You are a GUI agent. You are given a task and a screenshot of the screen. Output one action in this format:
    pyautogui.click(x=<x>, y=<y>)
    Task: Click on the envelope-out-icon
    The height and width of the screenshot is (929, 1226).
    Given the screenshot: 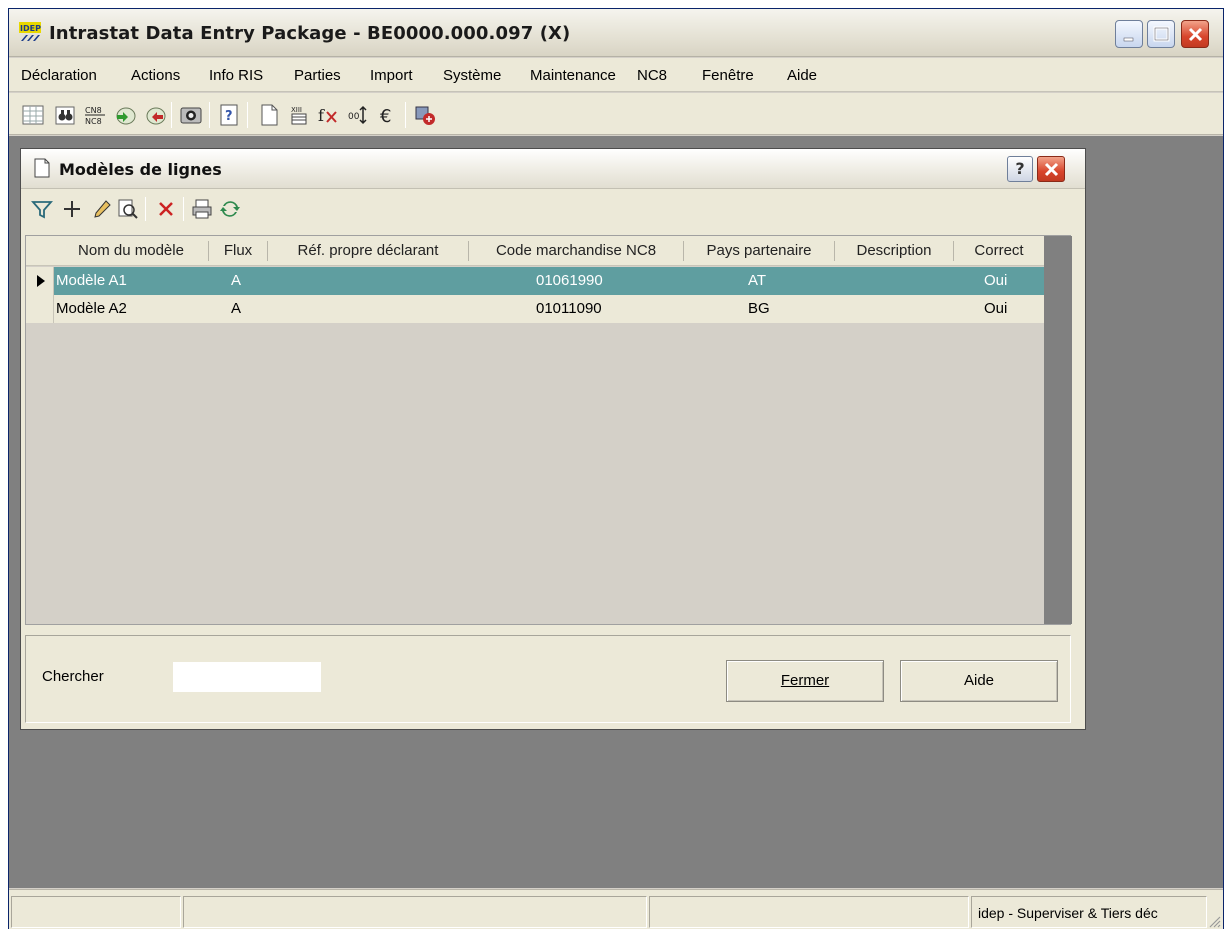 What is the action you would take?
    pyautogui.click(x=155, y=115)
    